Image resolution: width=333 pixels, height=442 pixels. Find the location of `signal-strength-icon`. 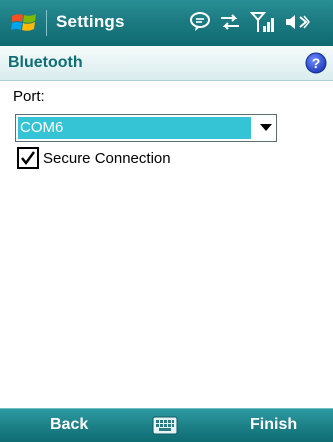

signal-strength-icon is located at coordinates (262, 24).